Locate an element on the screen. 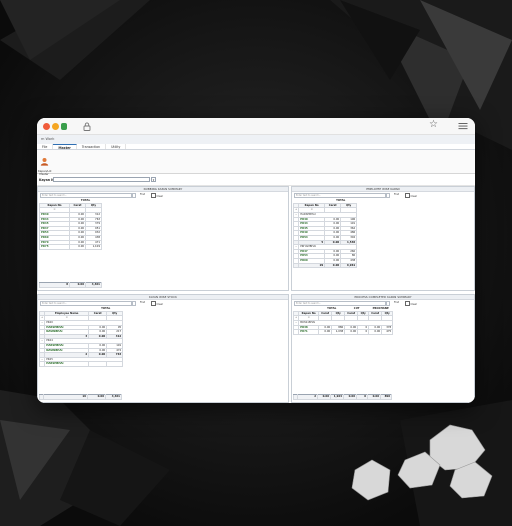 This screenshot has height=526, width=512. table-footer-row: 29 0.00 6,961 is located at coordinates (325, 265).